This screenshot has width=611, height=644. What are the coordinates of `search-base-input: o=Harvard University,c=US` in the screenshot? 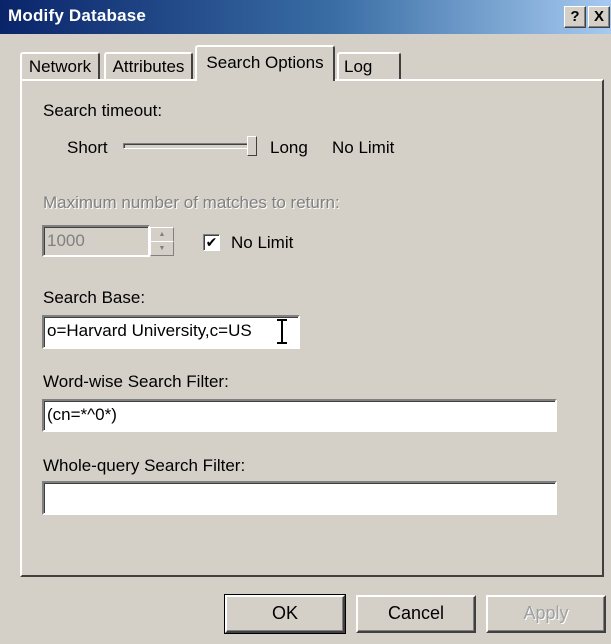 It's located at (171, 332).